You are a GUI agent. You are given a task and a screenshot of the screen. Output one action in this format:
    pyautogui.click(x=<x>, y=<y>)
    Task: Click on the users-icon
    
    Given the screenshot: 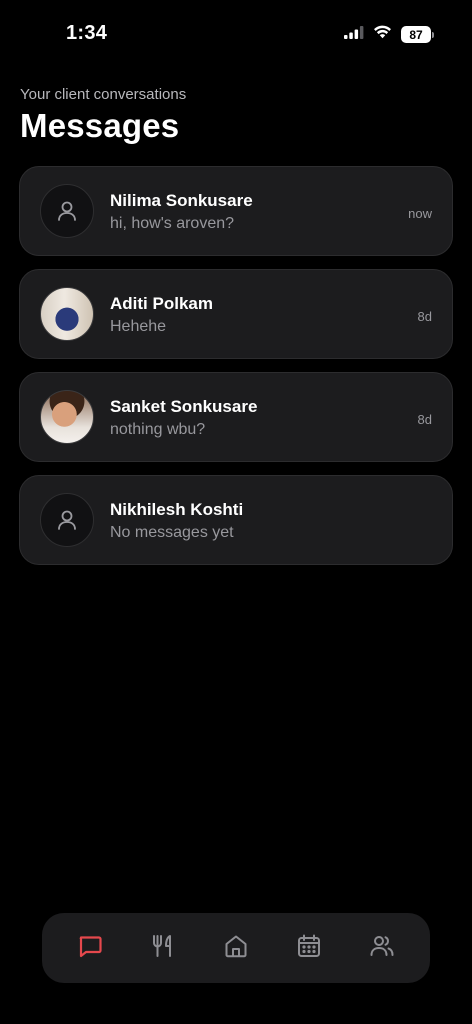 What is the action you would take?
    pyautogui.click(x=382, y=948)
    